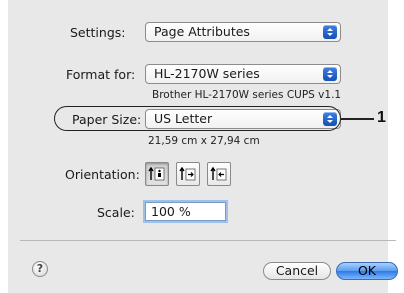 Image resolution: width=404 pixels, height=293 pixels. Describe the element at coordinates (208, 240) in the screenshot. I see `separator` at that location.